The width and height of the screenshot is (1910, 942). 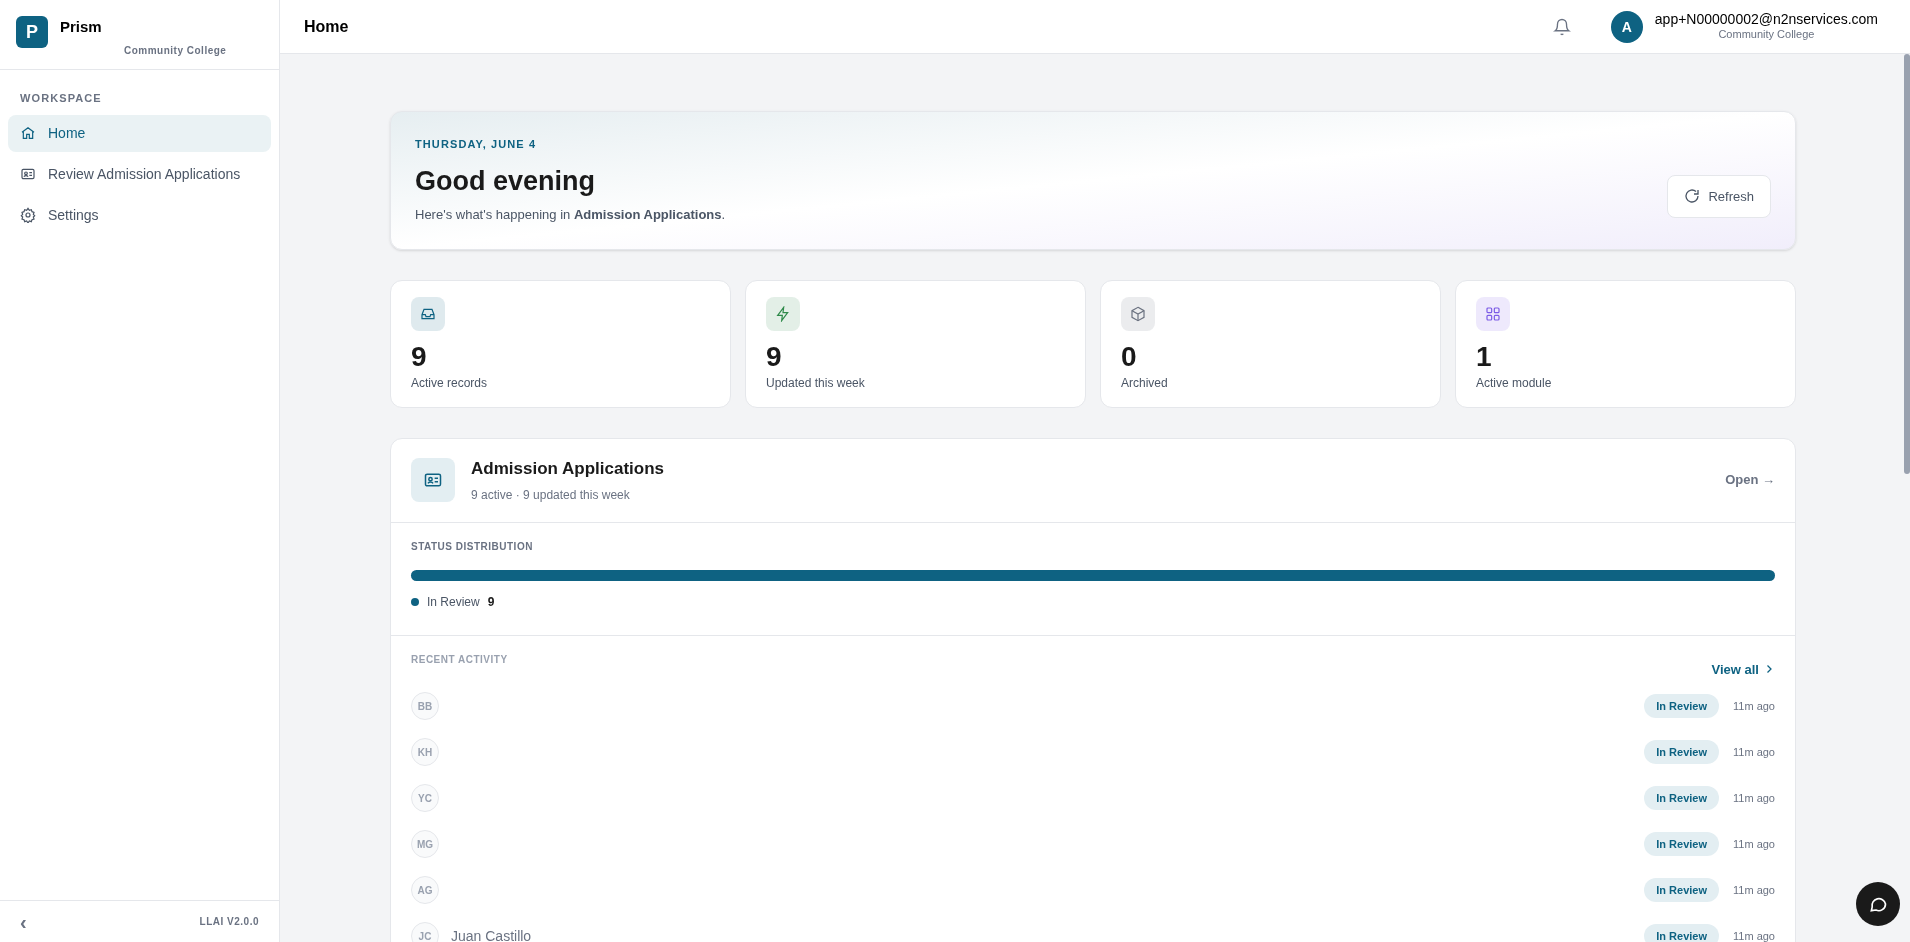 What do you see at coordinates (476, 144) in the screenshot?
I see `date-label: THURSDAY, JUNE 4` at bounding box center [476, 144].